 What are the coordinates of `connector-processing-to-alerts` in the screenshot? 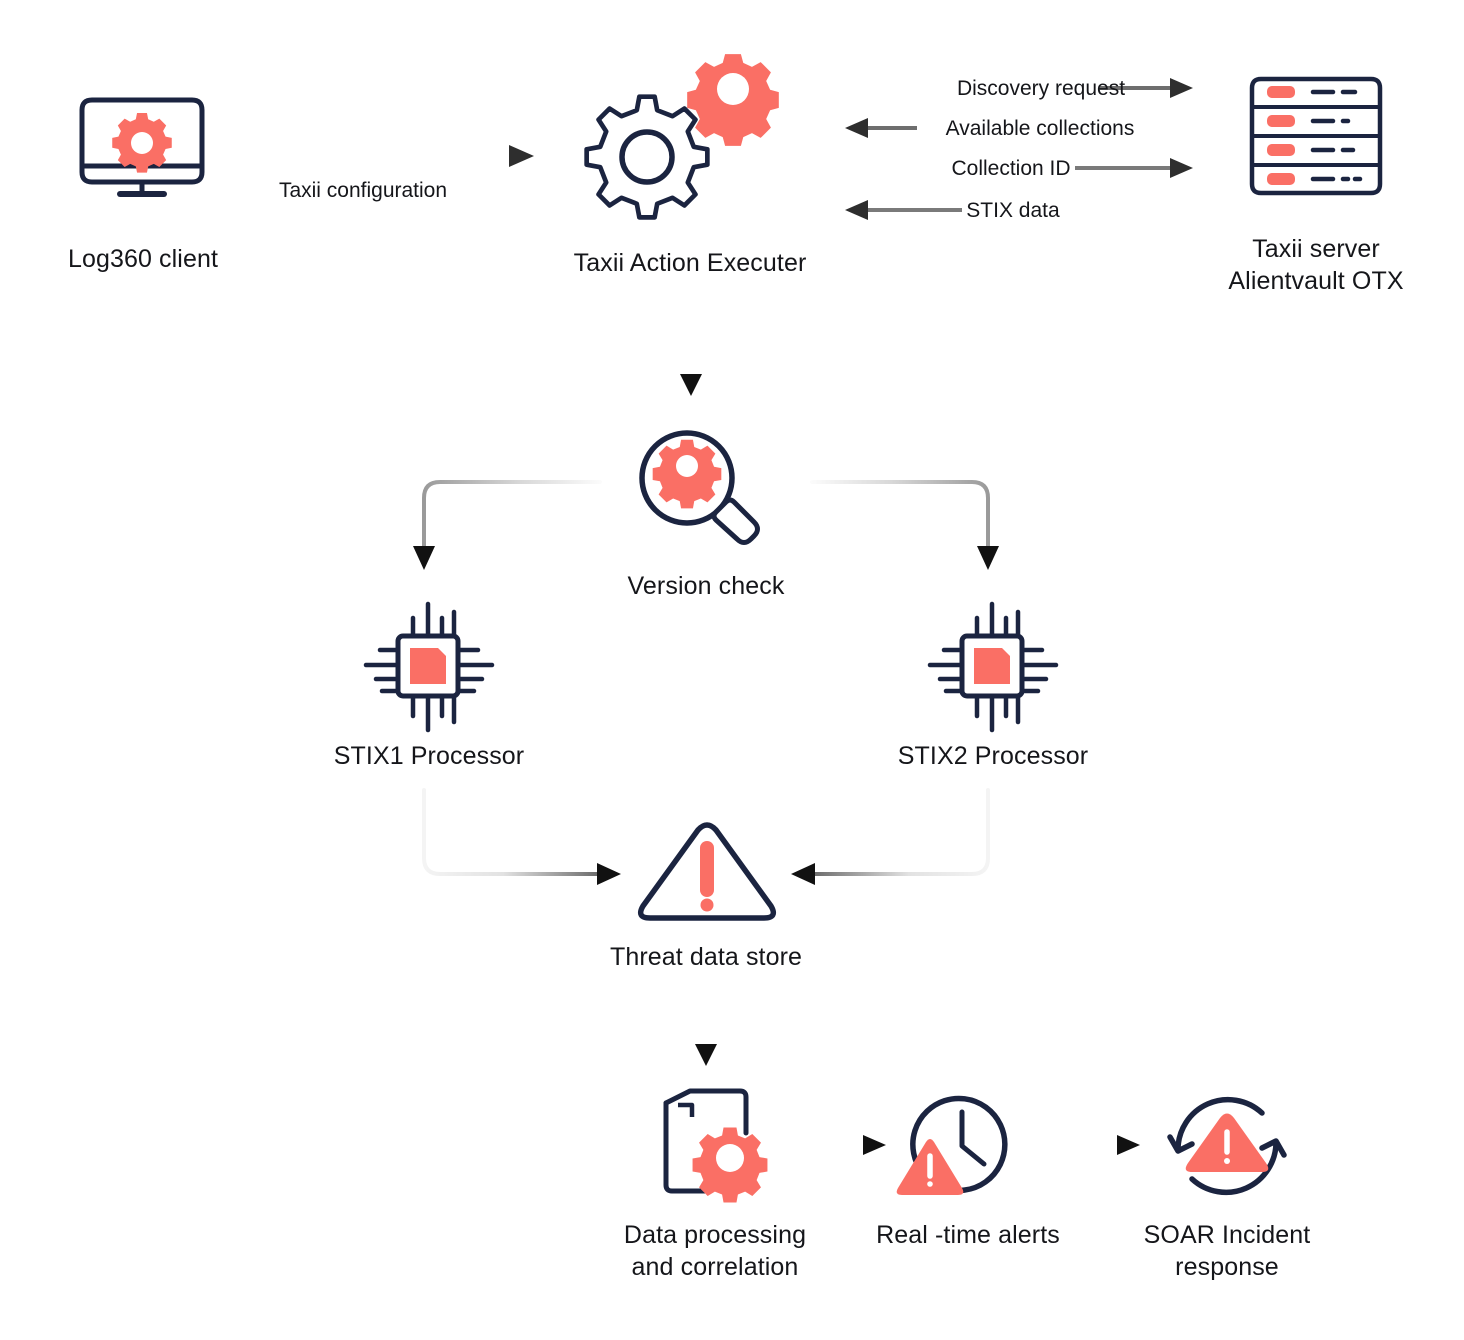 It's located at (843, 1145).